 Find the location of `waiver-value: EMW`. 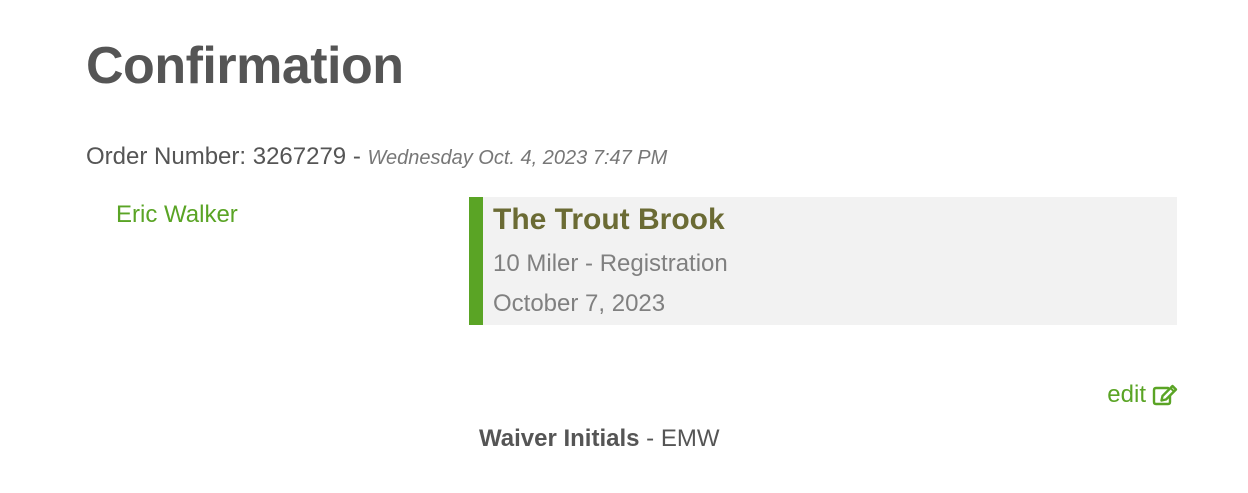

waiver-value: EMW is located at coordinates (690, 438).